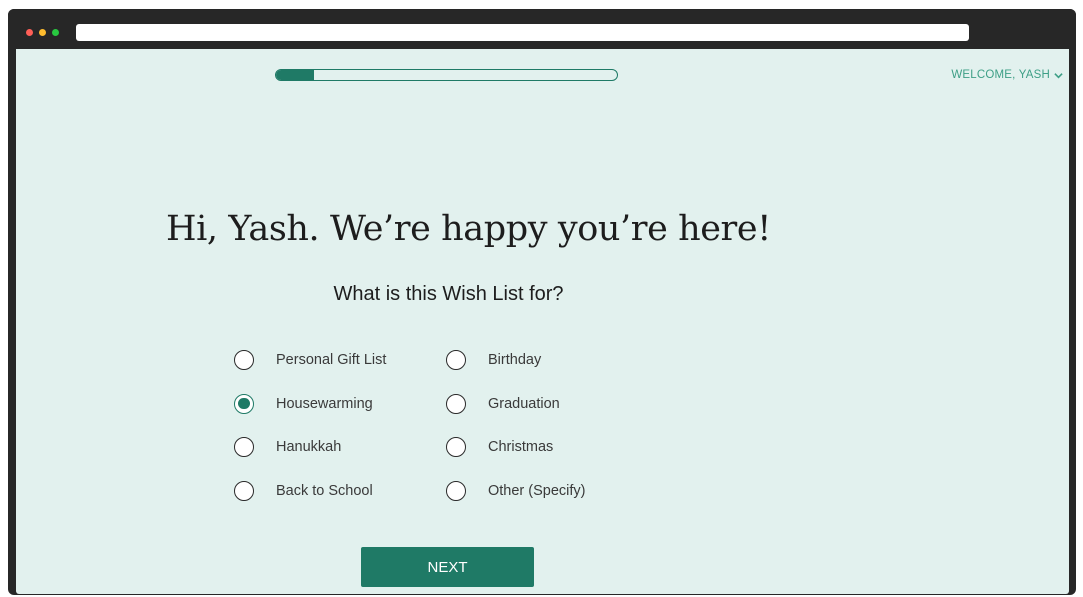  I want to click on progress-fill, so click(295, 75).